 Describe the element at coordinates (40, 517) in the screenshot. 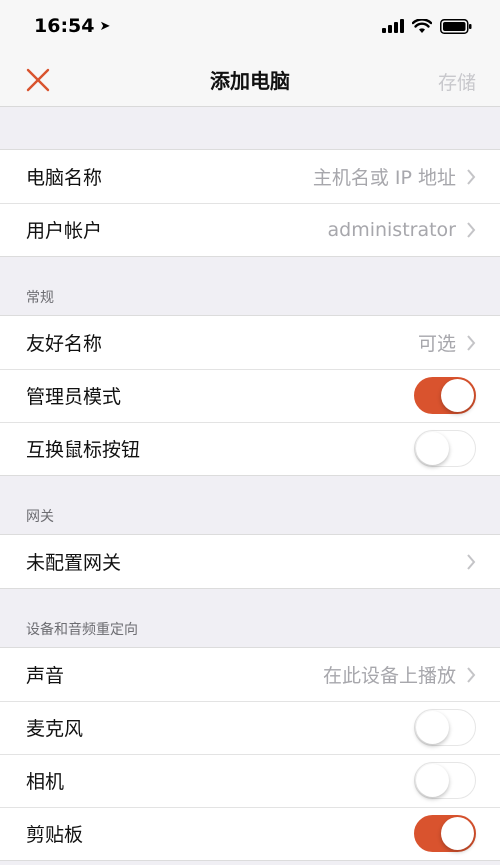

I see `section-header-gateway: 网关` at that location.